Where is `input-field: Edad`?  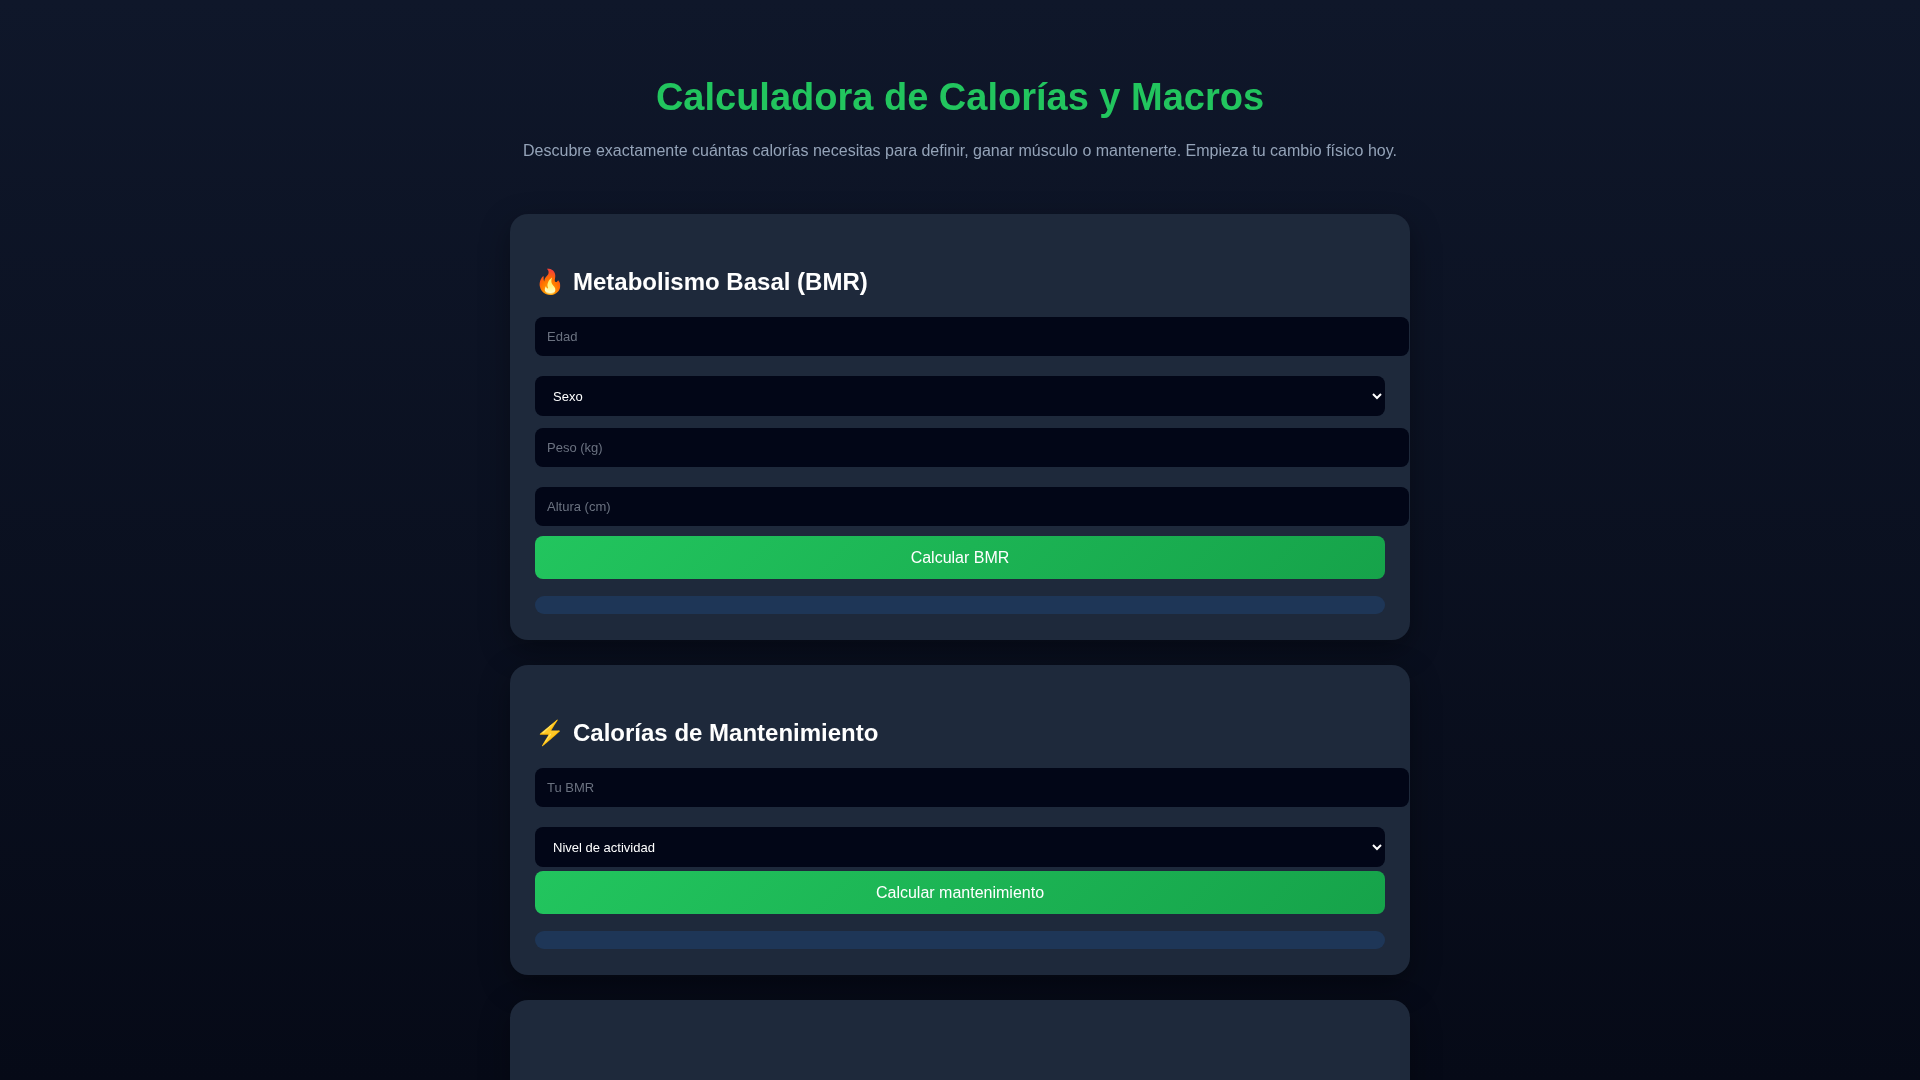
input-field: Edad is located at coordinates (972, 336).